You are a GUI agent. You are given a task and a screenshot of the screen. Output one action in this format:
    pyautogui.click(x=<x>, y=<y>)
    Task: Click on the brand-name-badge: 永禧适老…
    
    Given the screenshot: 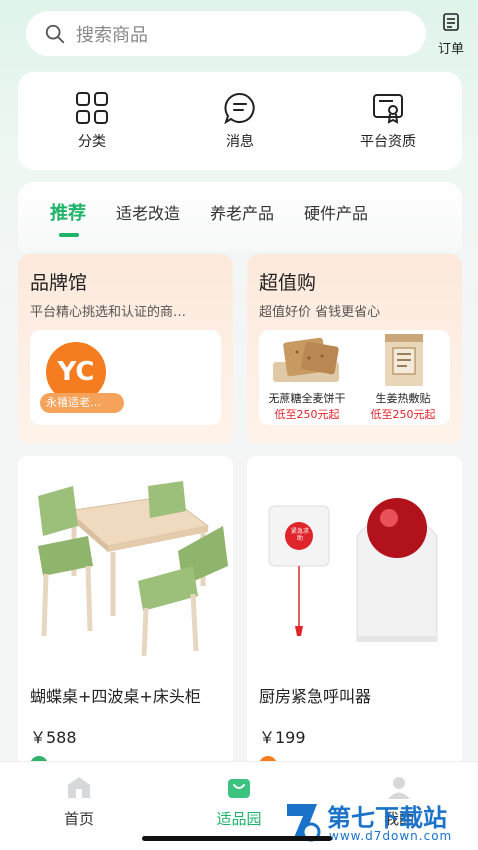 What is the action you would take?
    pyautogui.click(x=82, y=403)
    